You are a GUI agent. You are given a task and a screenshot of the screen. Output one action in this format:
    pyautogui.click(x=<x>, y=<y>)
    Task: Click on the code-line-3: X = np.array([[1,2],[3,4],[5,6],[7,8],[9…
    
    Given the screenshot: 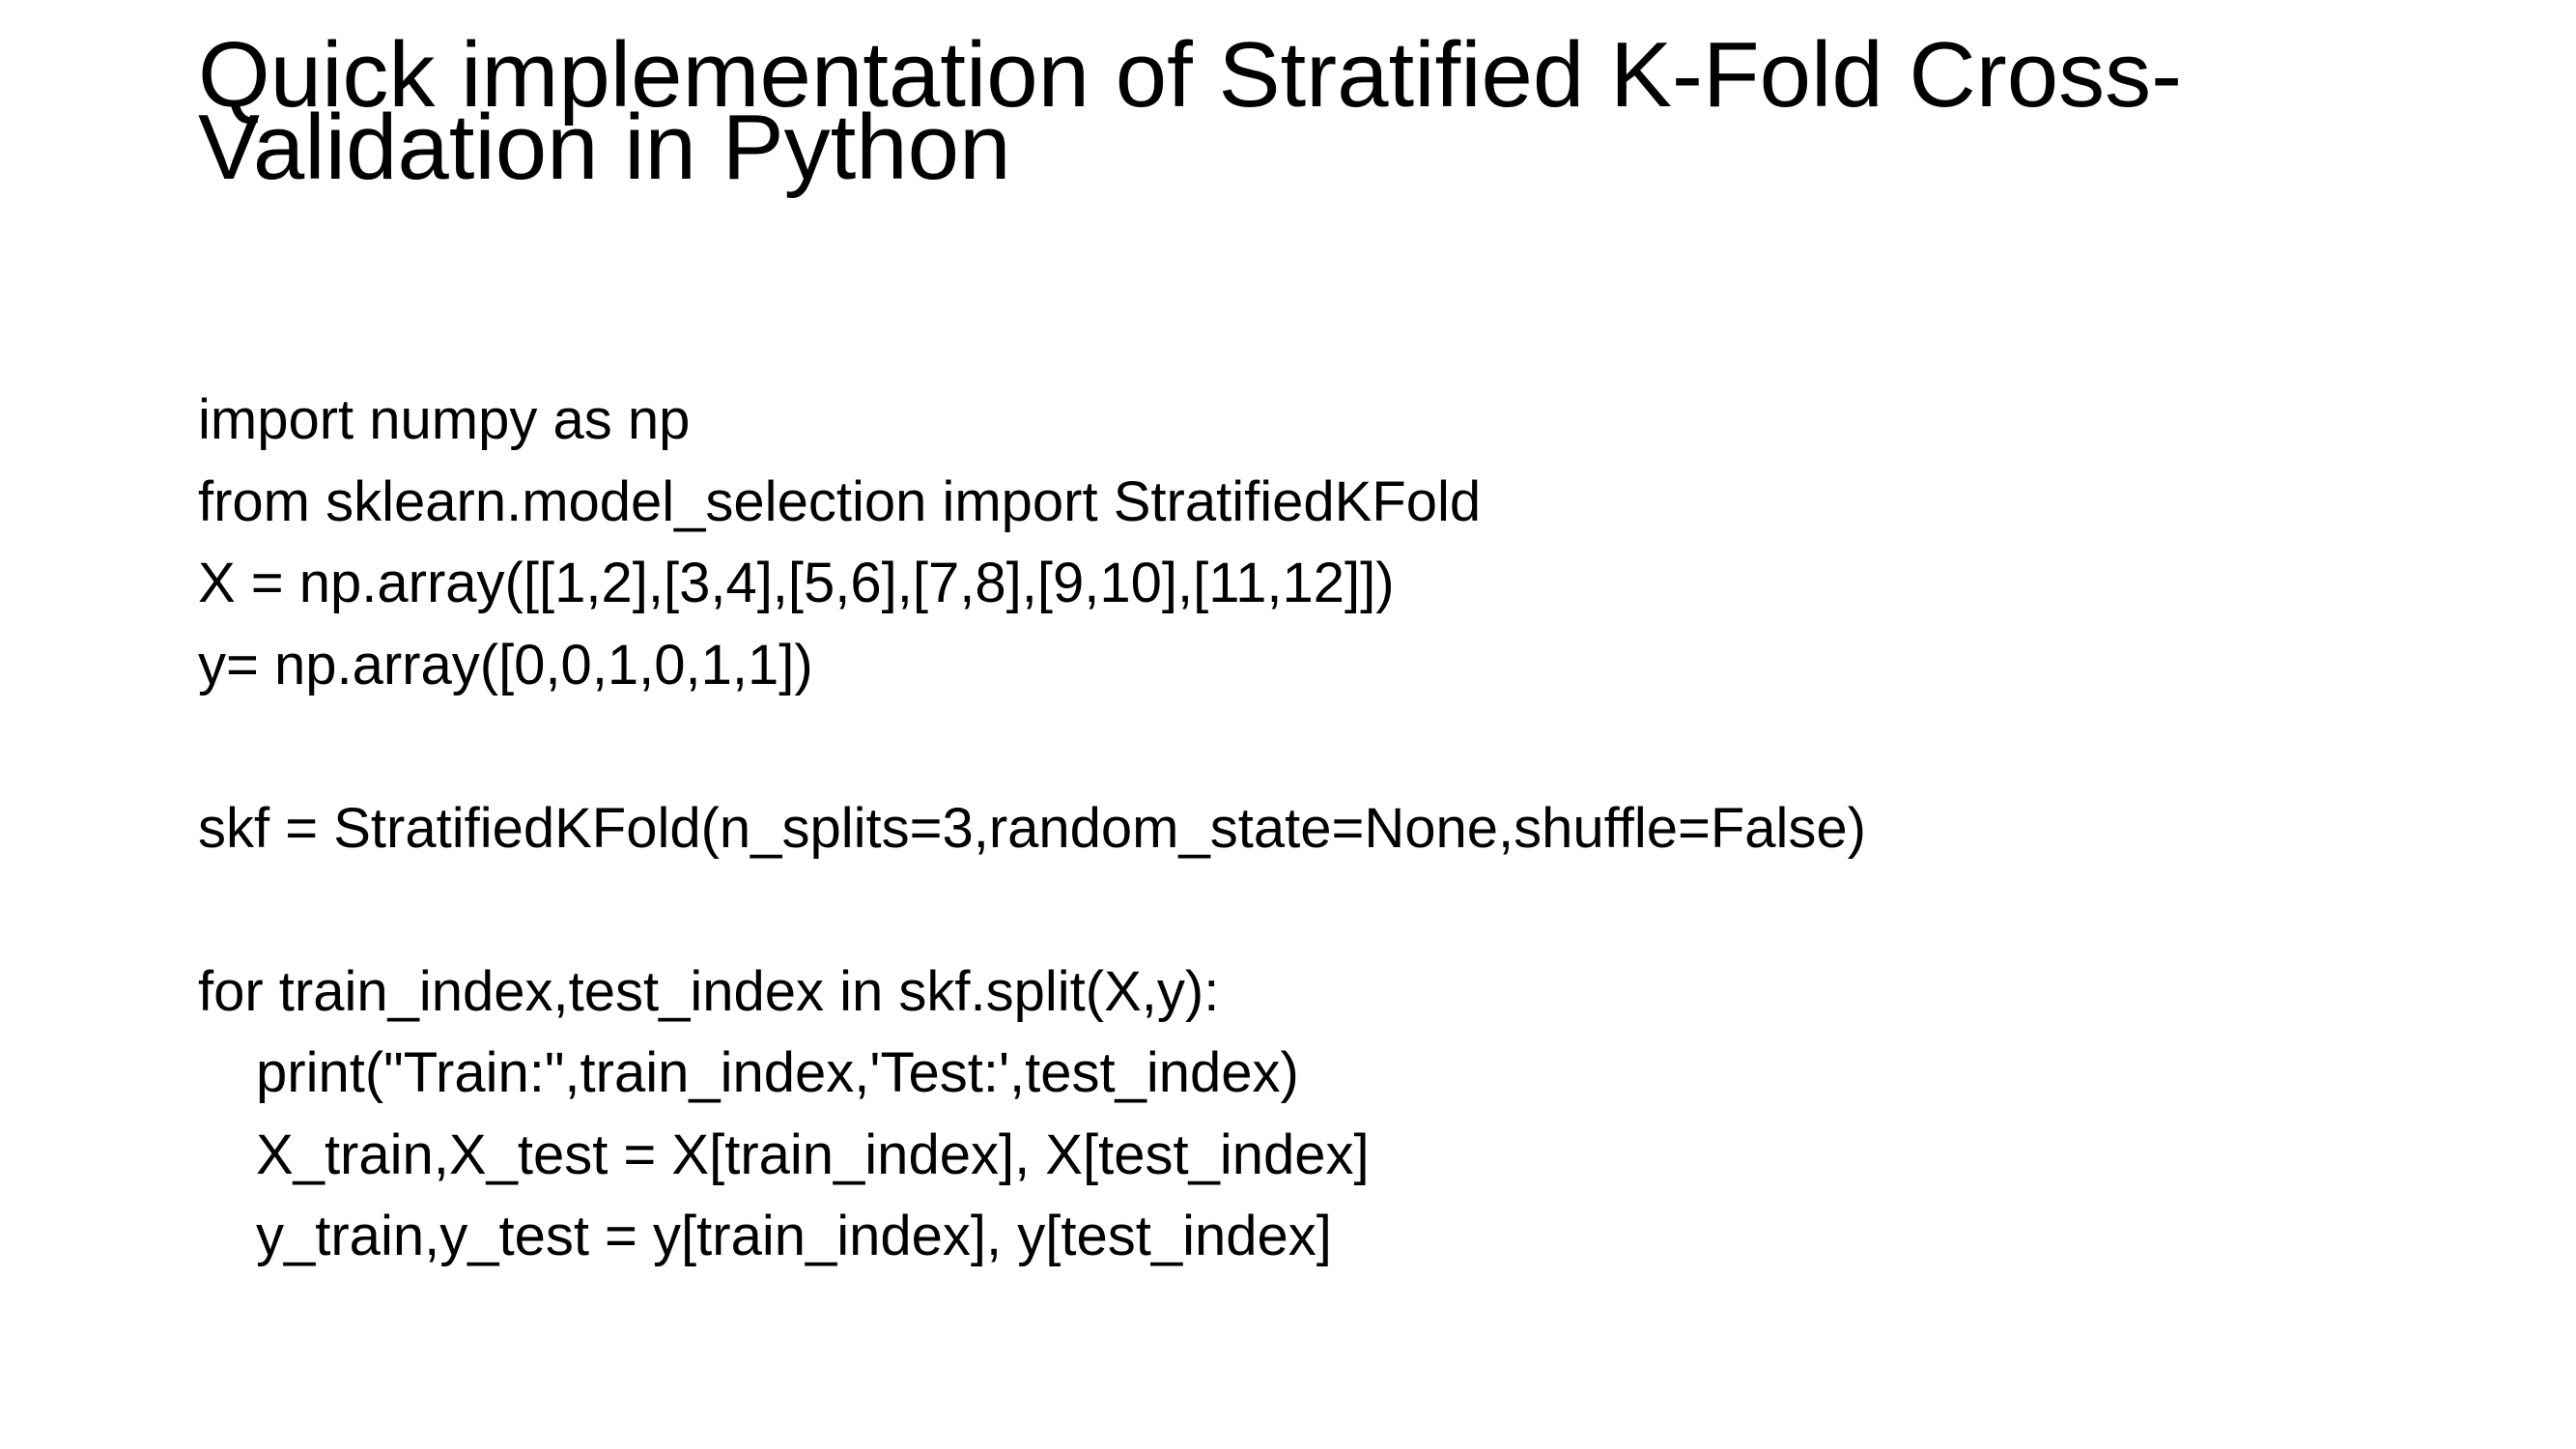 What is the action you would take?
    pyautogui.click(x=796, y=583)
    